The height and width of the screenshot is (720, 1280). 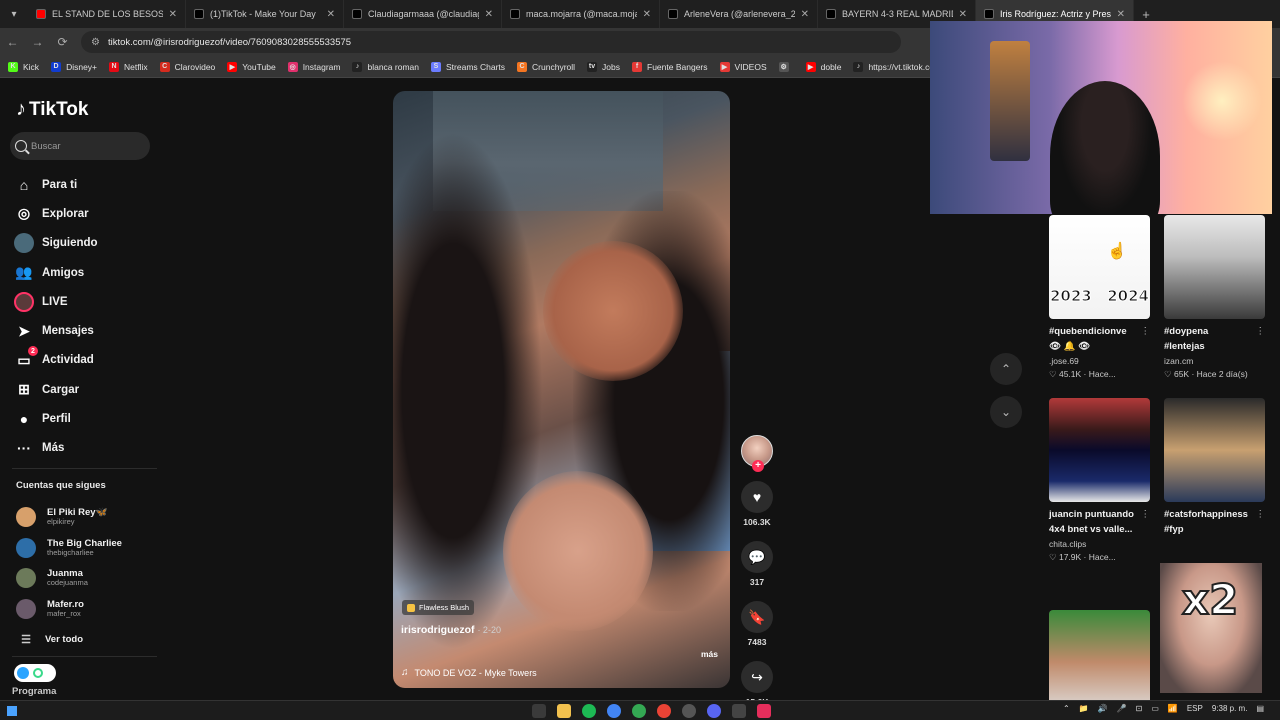 I want to click on new-tab-button: +, so click(x=1146, y=14).